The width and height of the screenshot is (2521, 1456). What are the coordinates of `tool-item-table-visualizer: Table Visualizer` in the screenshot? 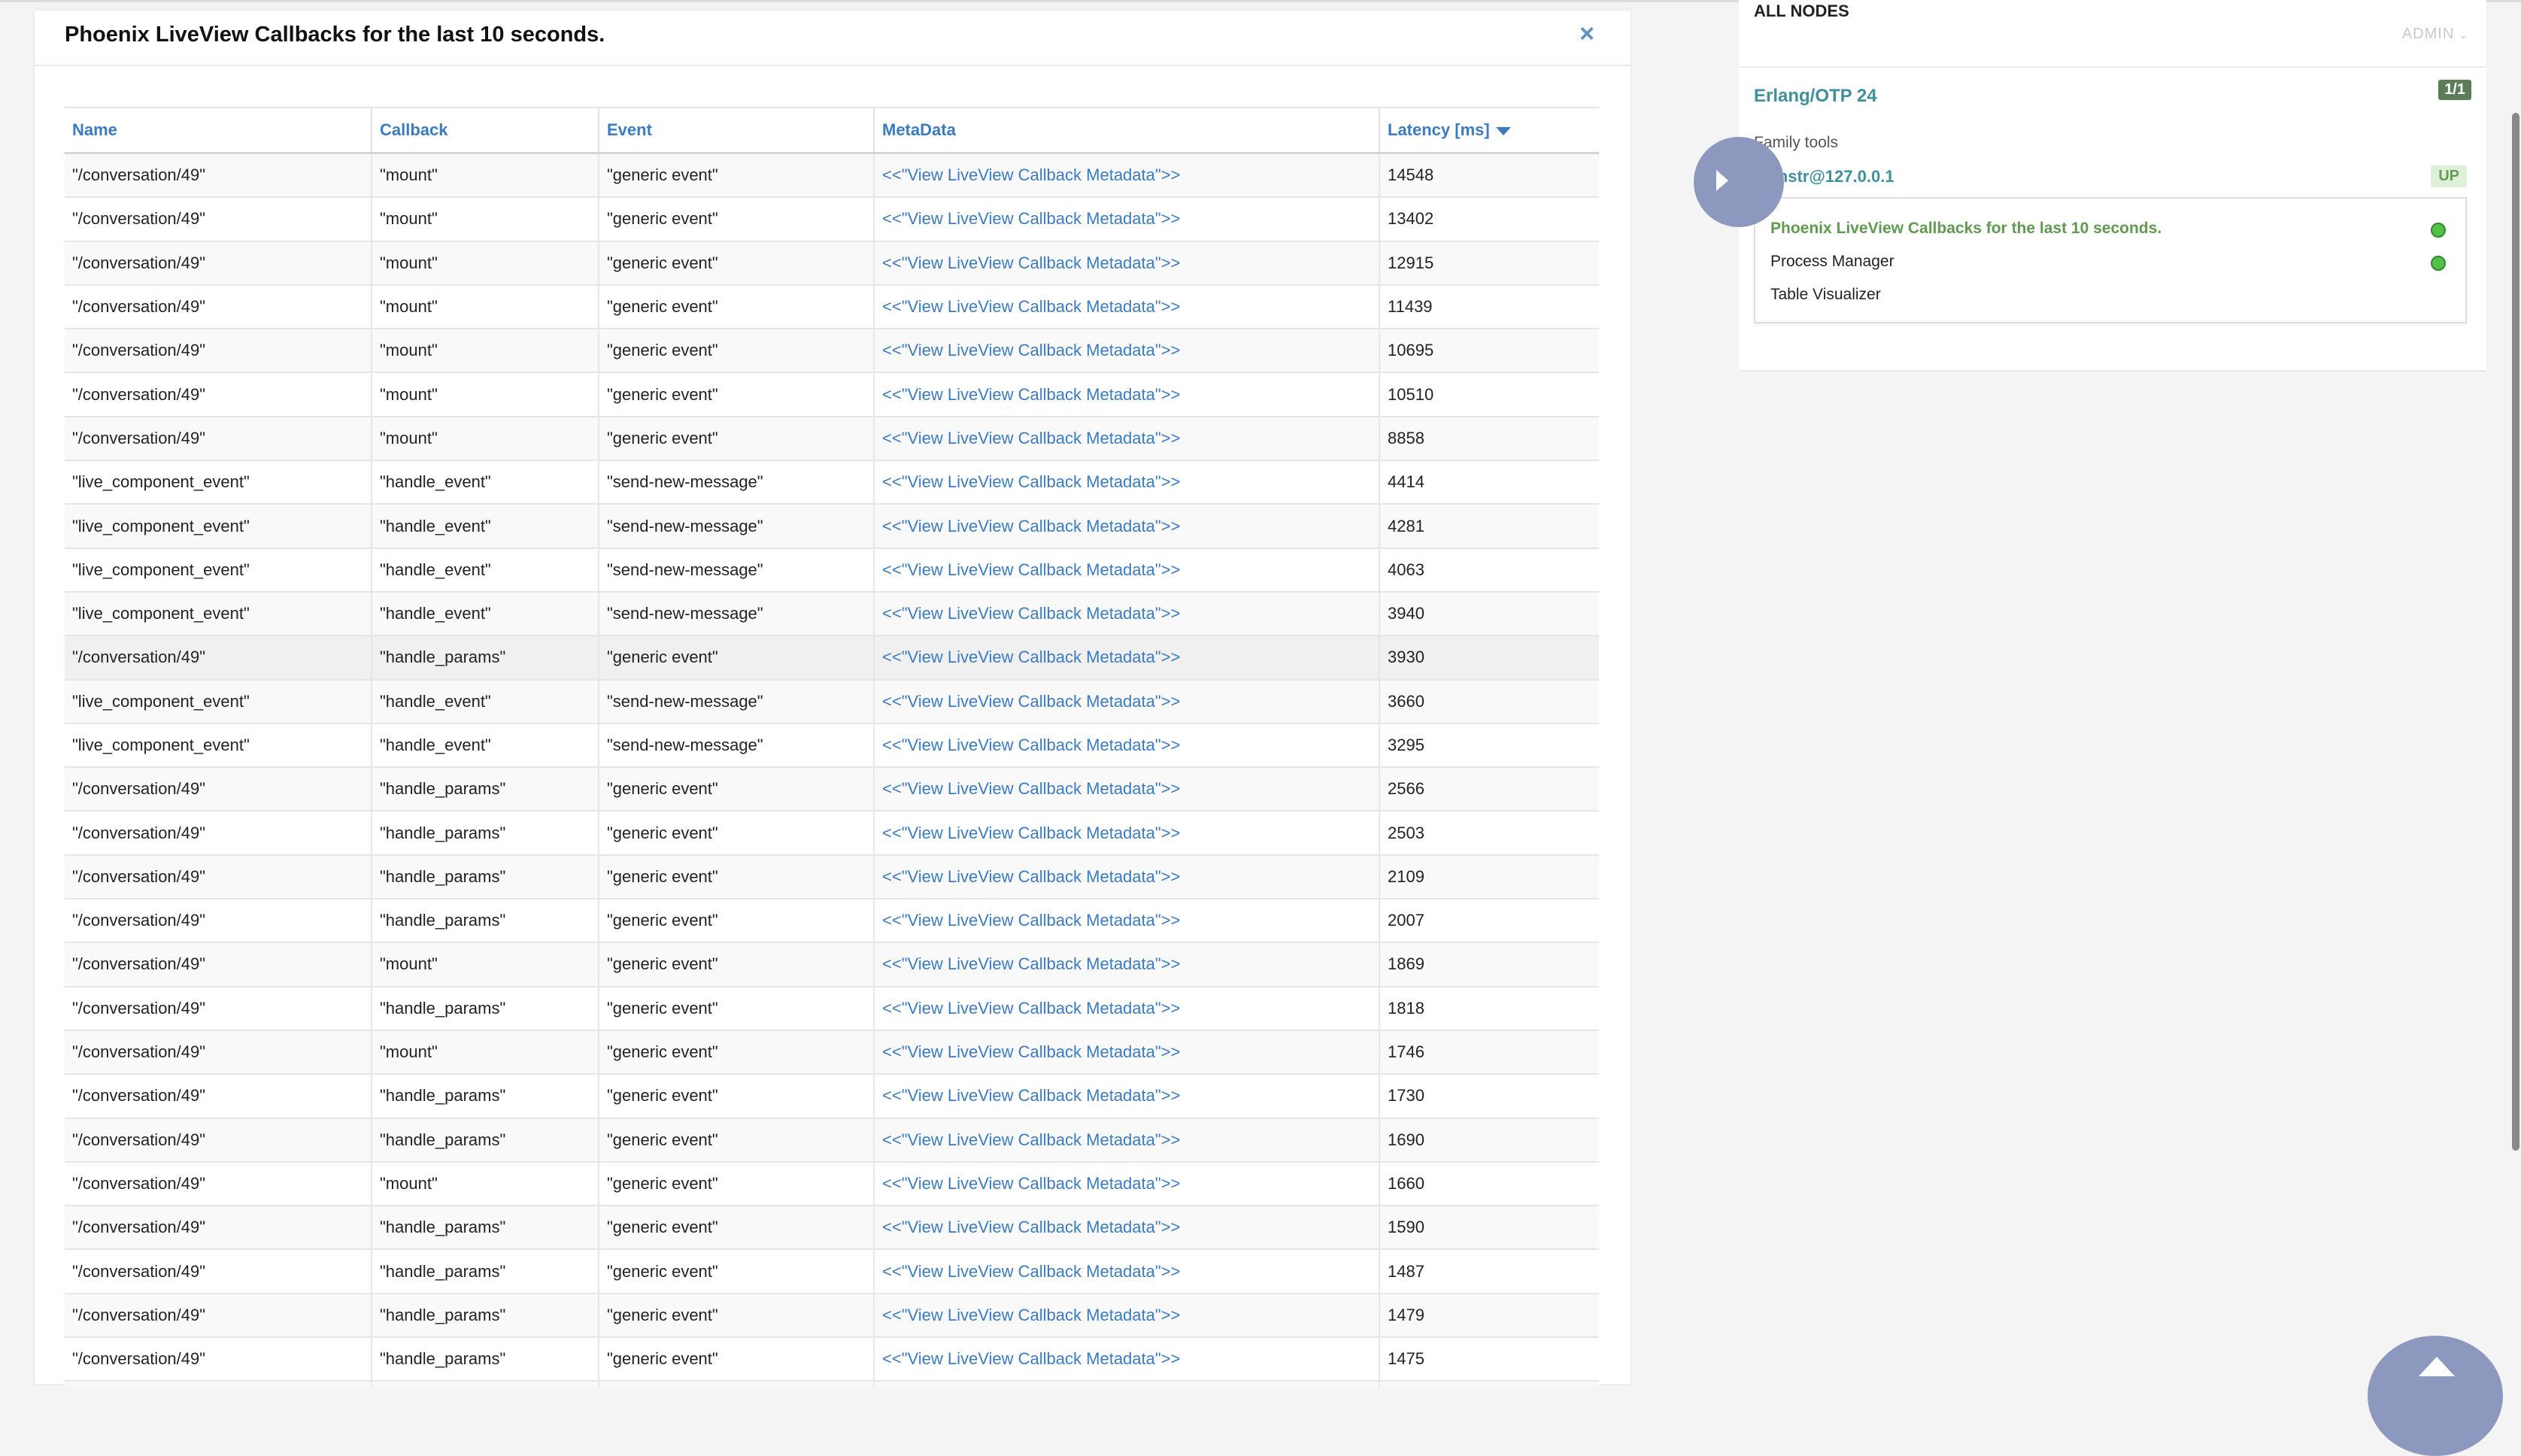 It's located at (1825, 295).